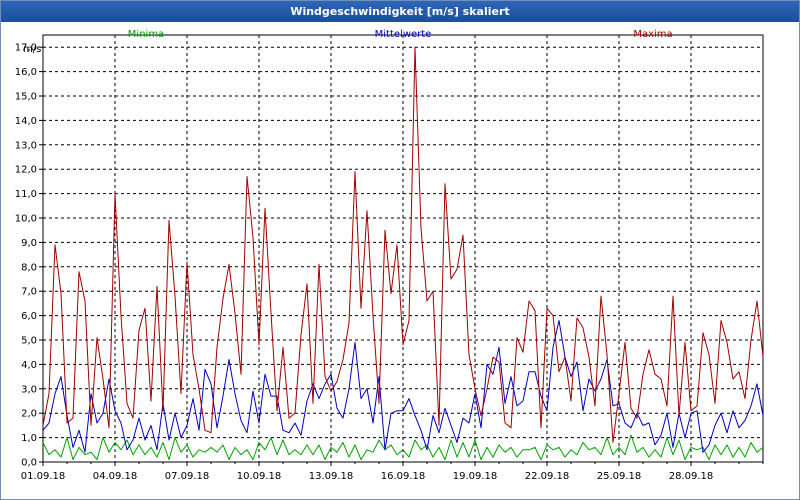 This screenshot has height=500, width=800. I want to click on y-tick-label: 15,0, so click(26, 97).